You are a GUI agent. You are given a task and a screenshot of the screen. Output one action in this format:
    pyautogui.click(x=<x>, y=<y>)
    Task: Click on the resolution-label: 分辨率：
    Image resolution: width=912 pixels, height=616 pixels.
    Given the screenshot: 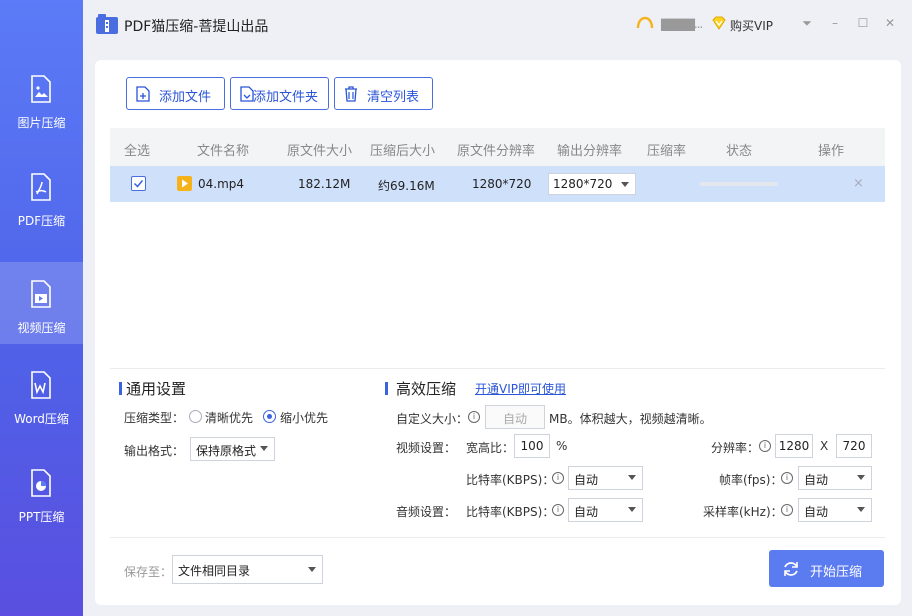 What is the action you would take?
    pyautogui.click(x=735, y=448)
    